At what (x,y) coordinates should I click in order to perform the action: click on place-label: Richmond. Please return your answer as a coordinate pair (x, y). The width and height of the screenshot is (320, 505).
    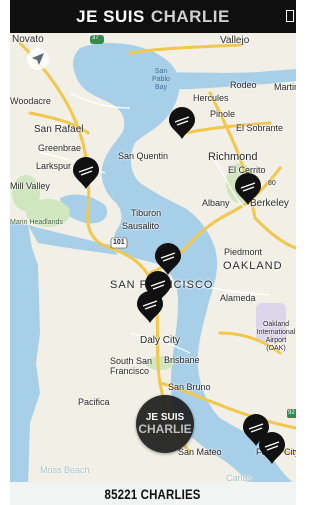
    Looking at the image, I should click on (233, 157).